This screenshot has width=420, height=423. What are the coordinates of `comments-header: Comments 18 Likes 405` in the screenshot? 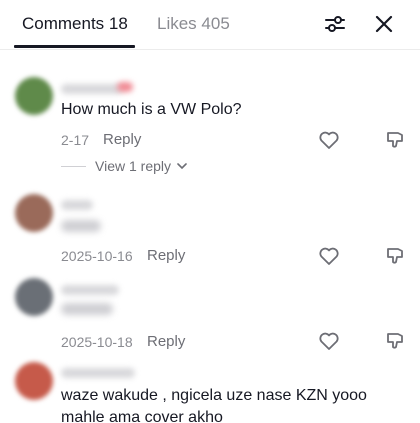 It's located at (210, 25).